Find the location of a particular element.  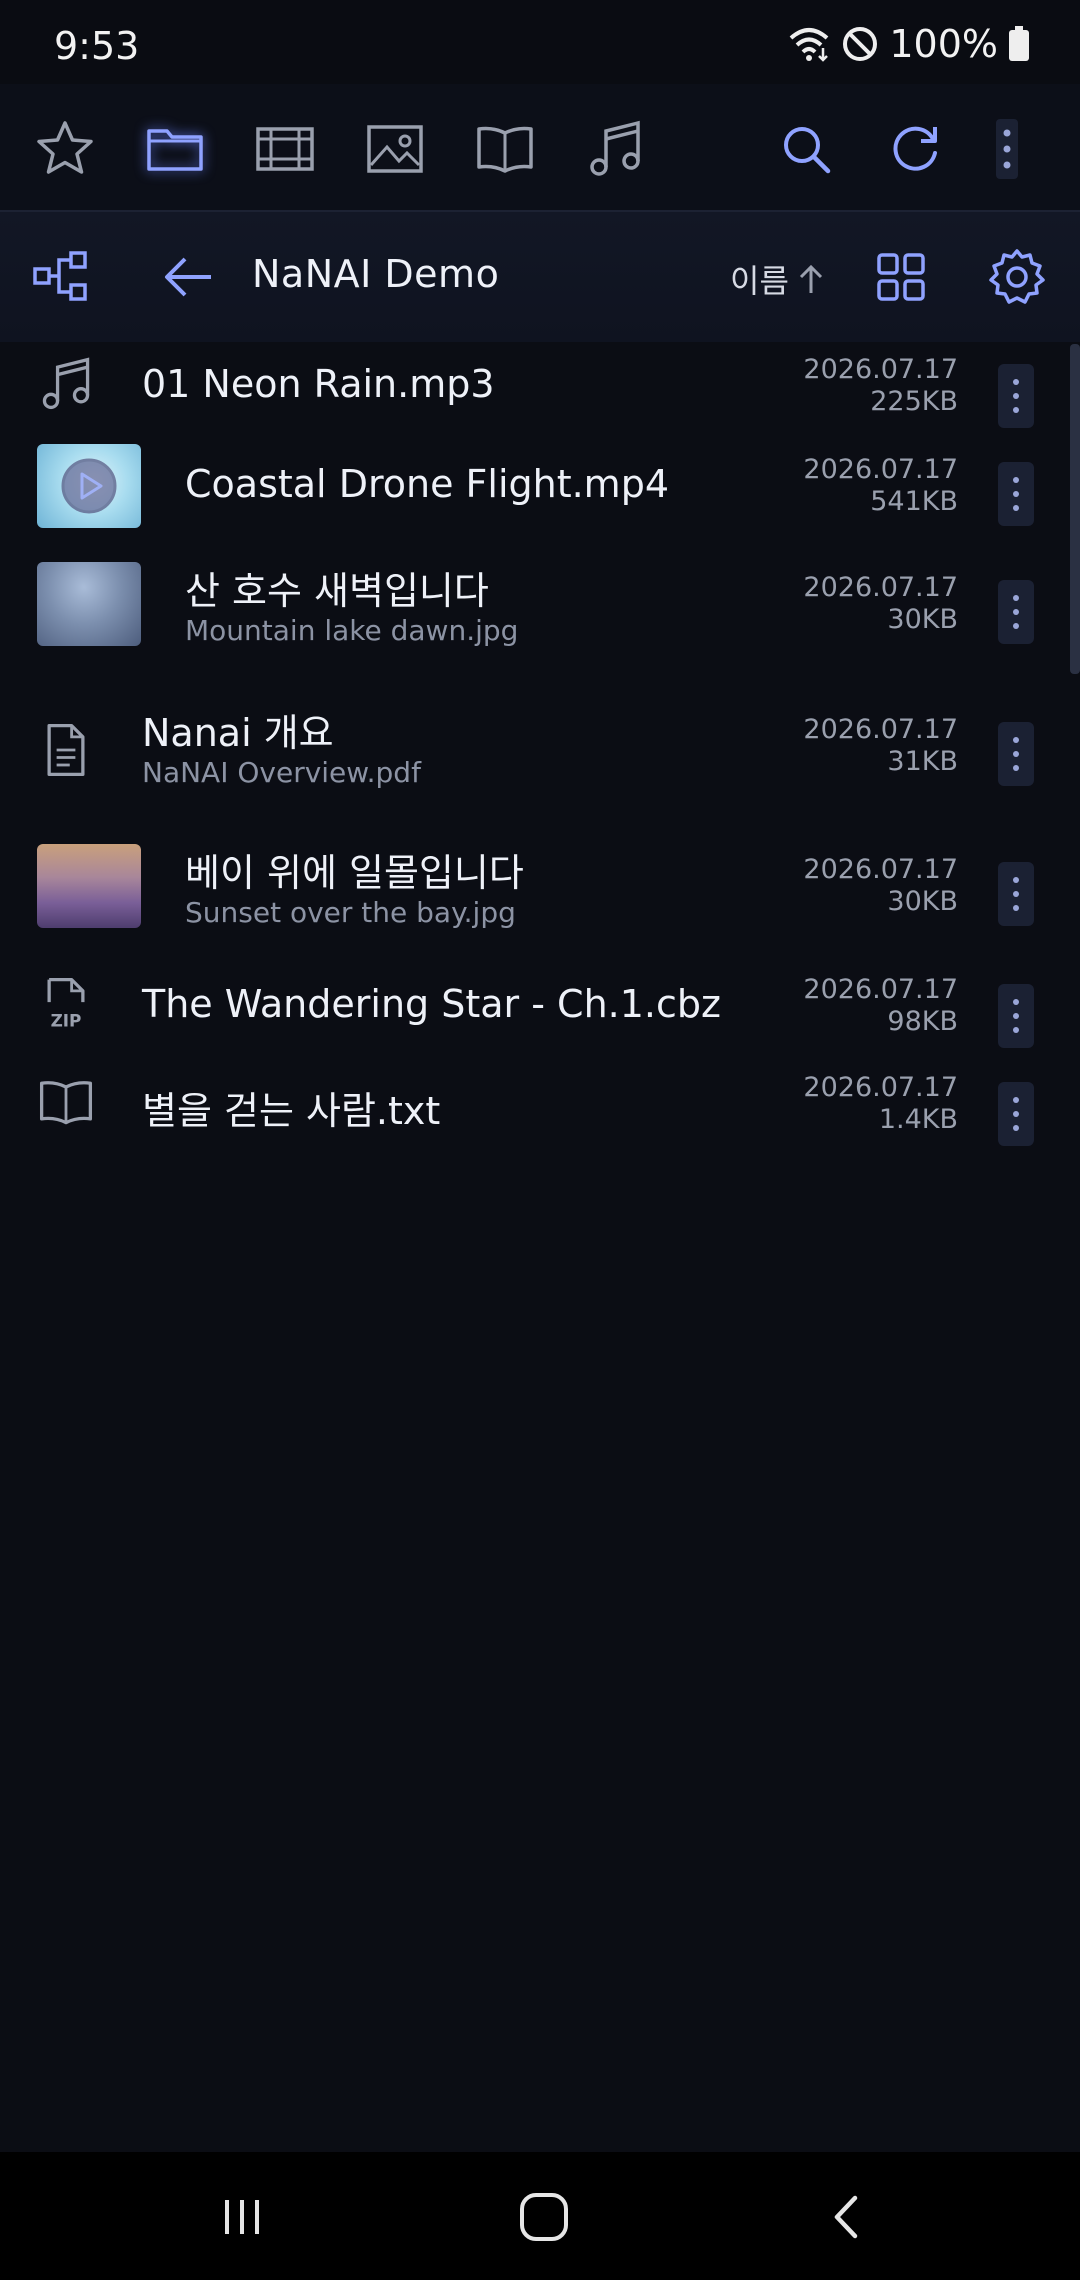

do-not-disturb-icon is located at coordinates (860, 44).